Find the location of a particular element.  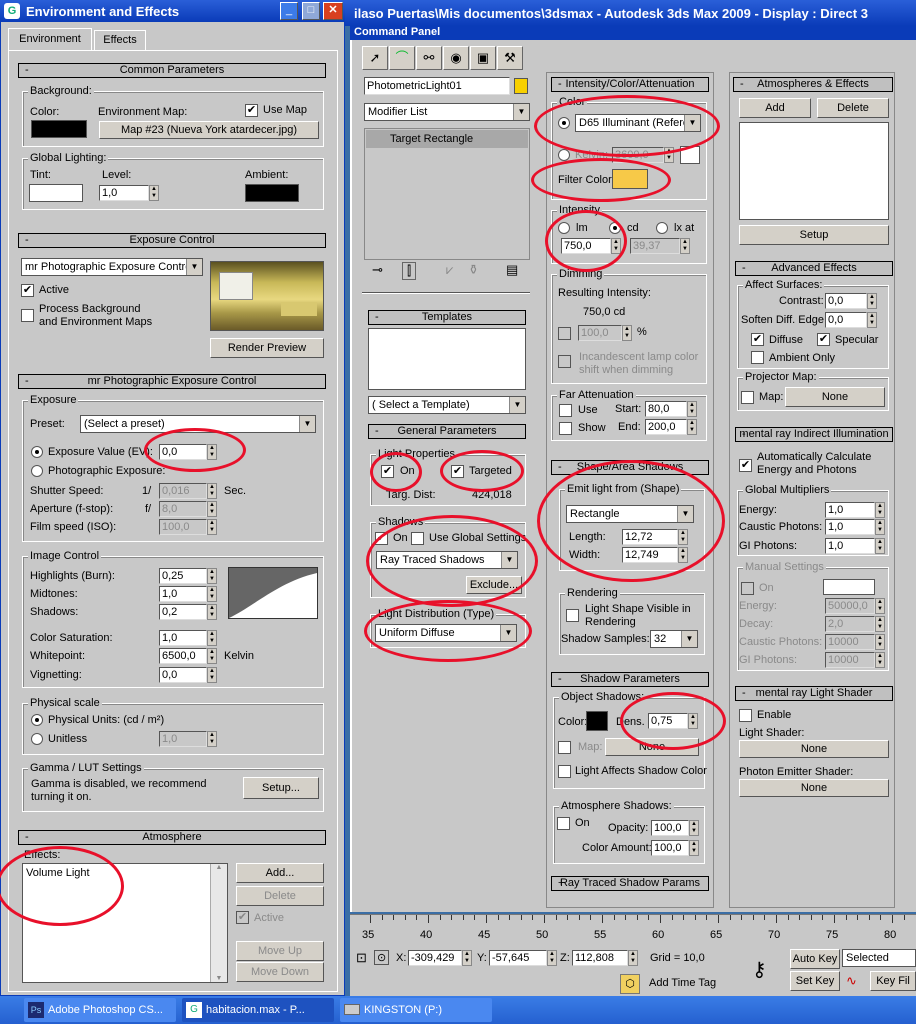

lock-selection-icon: ⊡ is located at coordinates (361, 958).